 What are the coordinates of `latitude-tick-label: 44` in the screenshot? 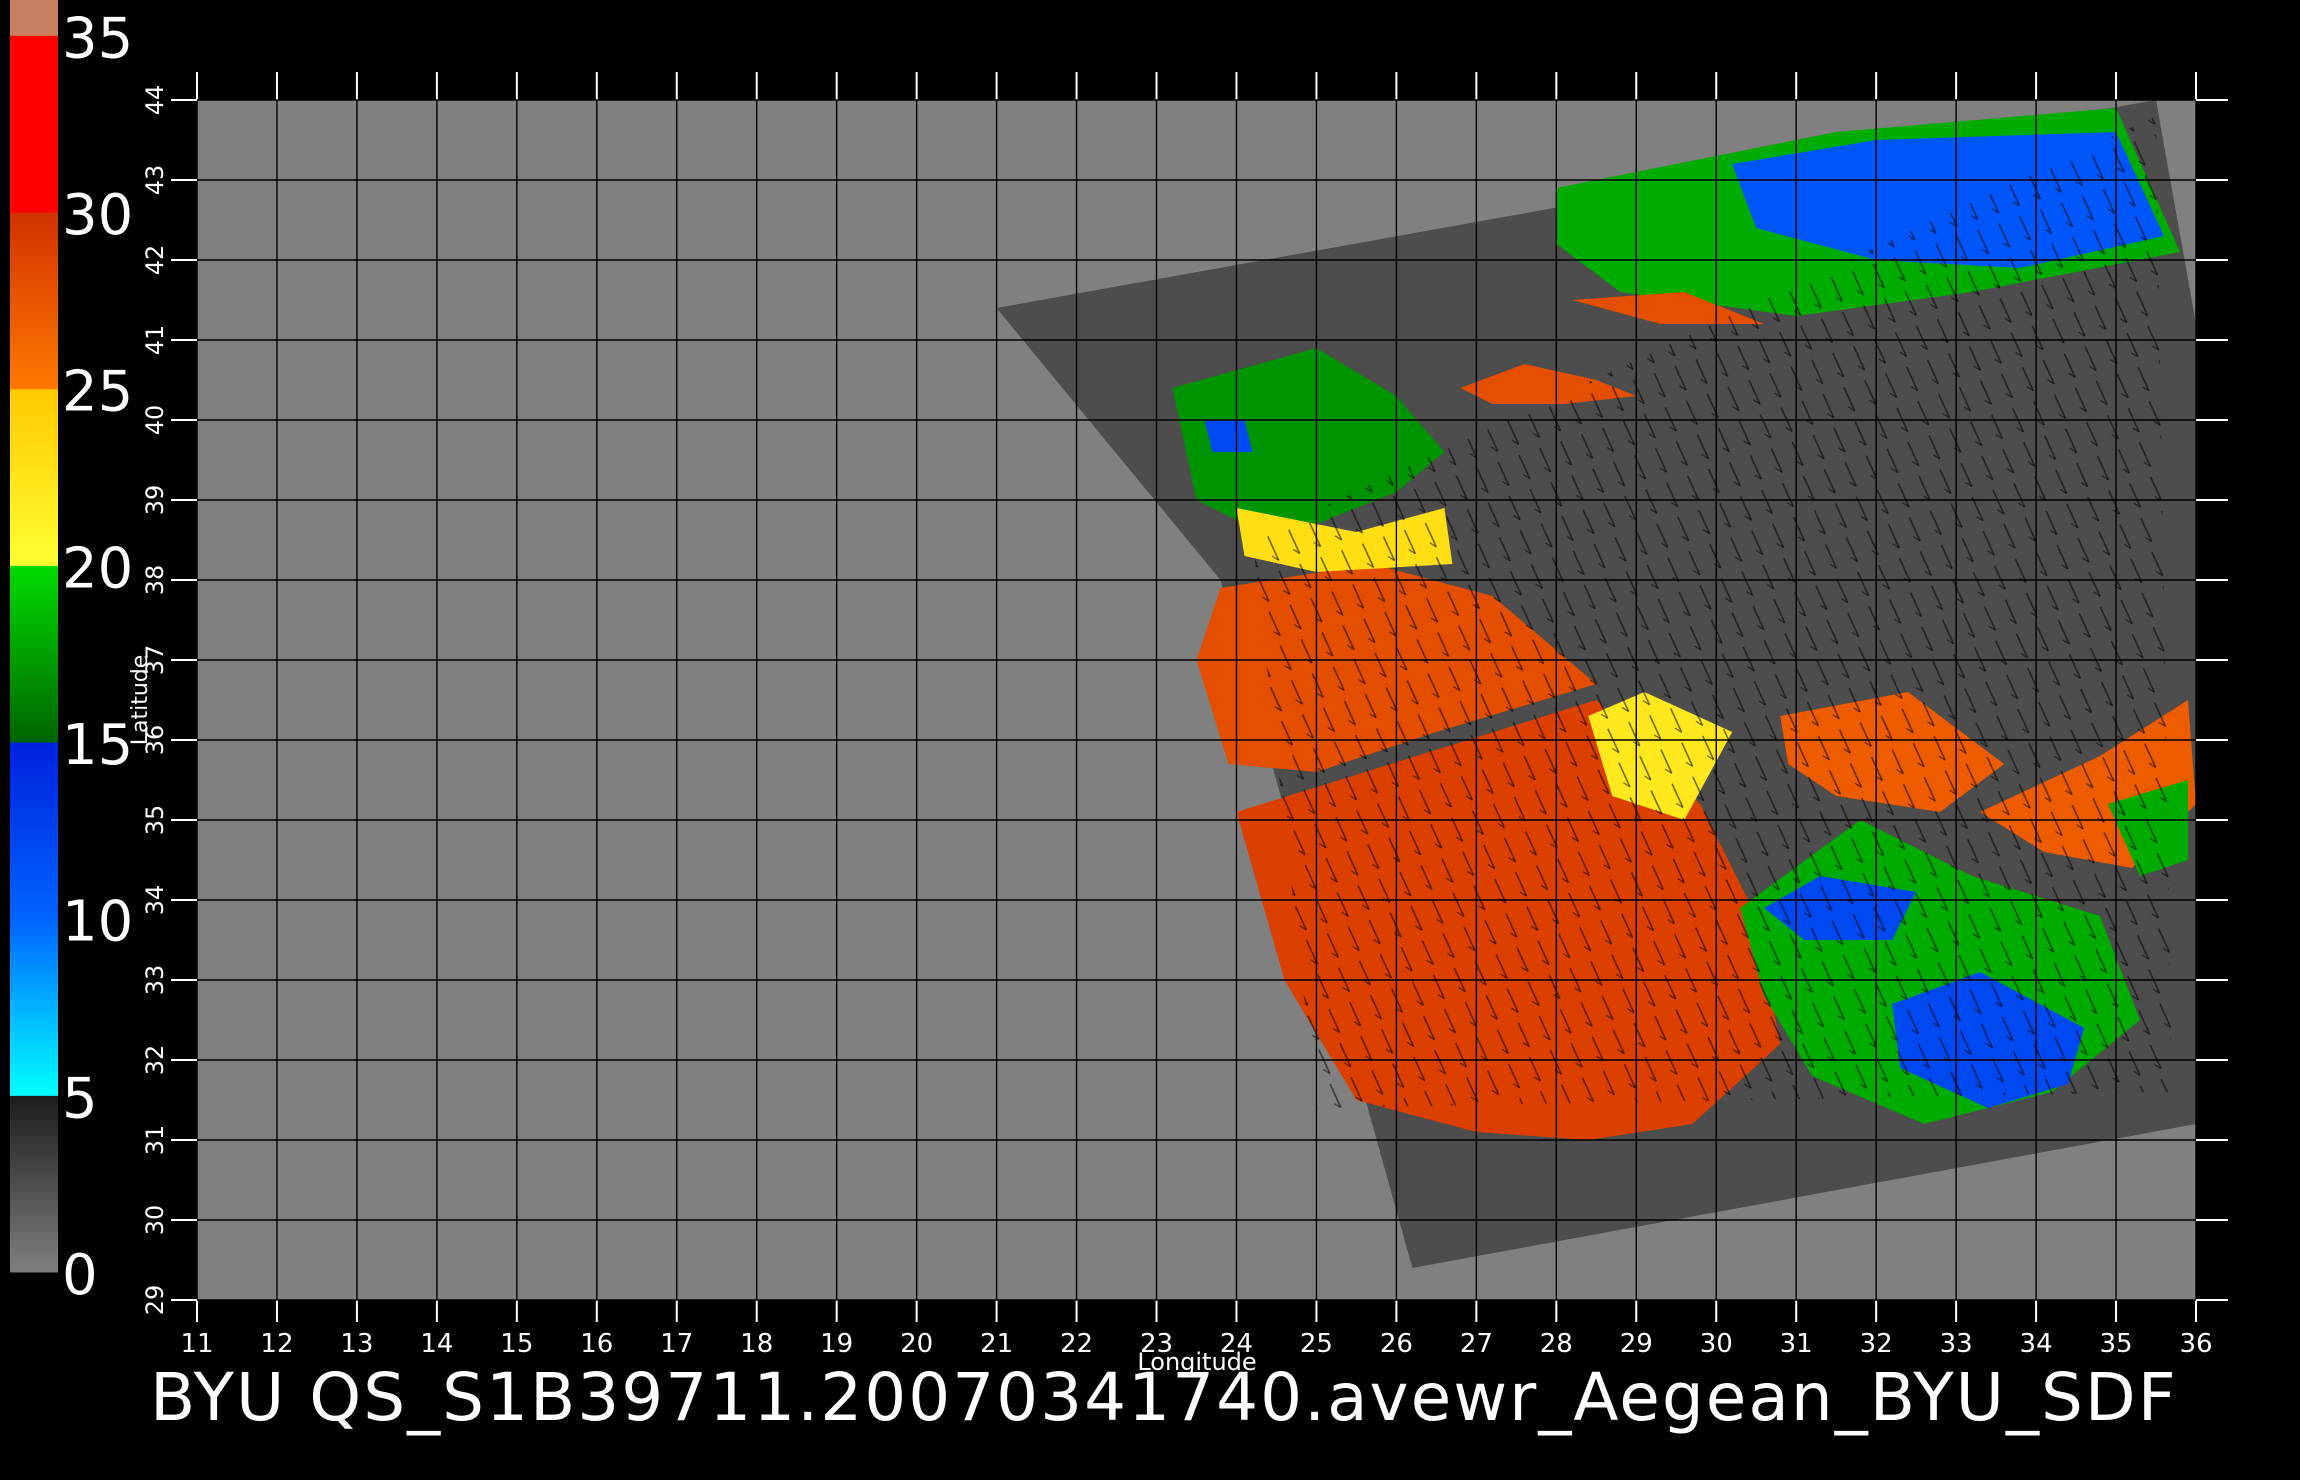 It's located at (155, 100).